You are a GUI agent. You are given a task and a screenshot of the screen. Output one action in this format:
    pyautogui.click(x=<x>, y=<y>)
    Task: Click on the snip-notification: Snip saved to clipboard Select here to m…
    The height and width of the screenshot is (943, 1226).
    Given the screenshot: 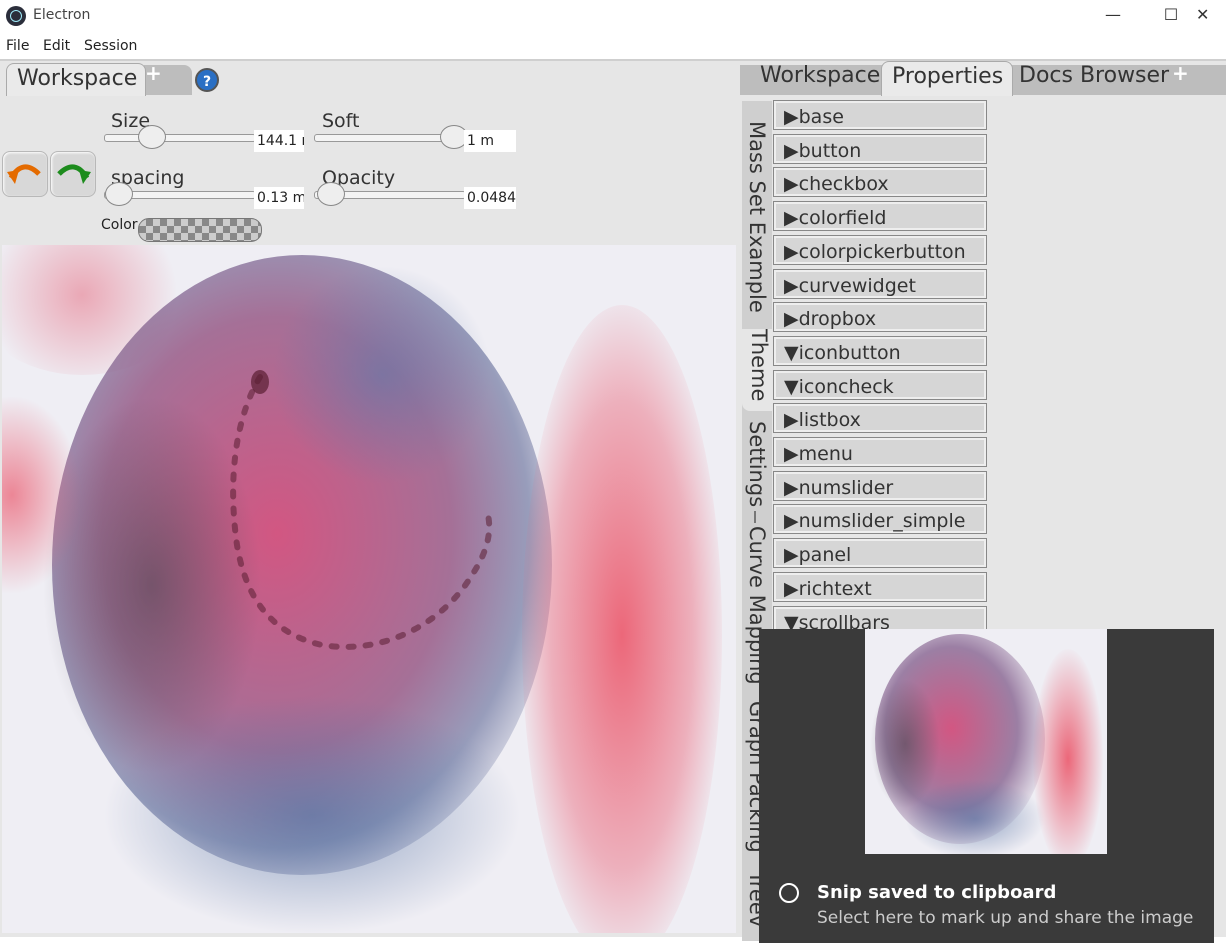 What is the action you would take?
    pyautogui.click(x=986, y=786)
    